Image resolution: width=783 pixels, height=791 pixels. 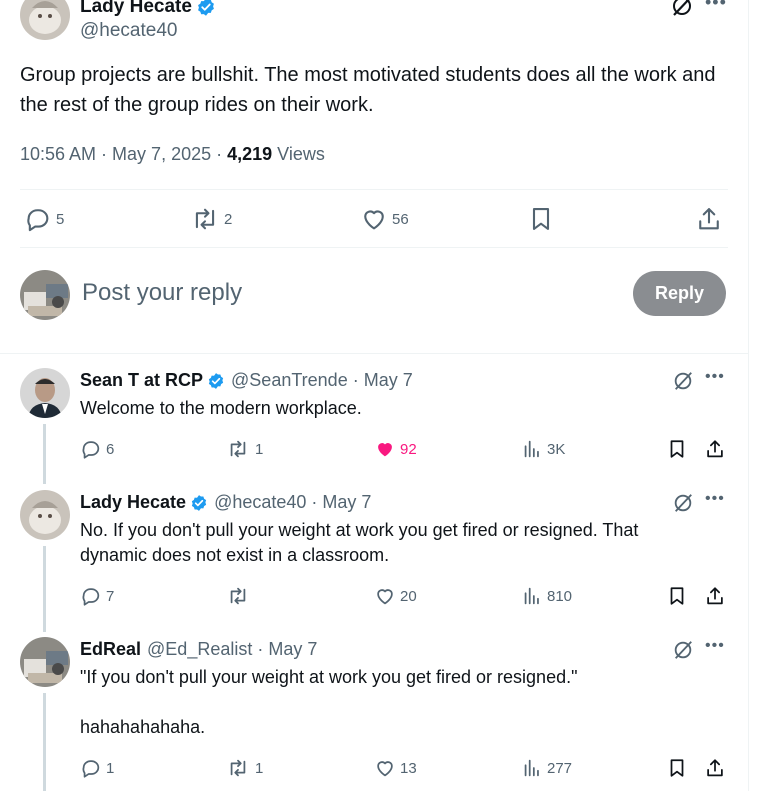 What do you see at coordinates (546, 596) in the screenshot?
I see `views-action: 810` at bounding box center [546, 596].